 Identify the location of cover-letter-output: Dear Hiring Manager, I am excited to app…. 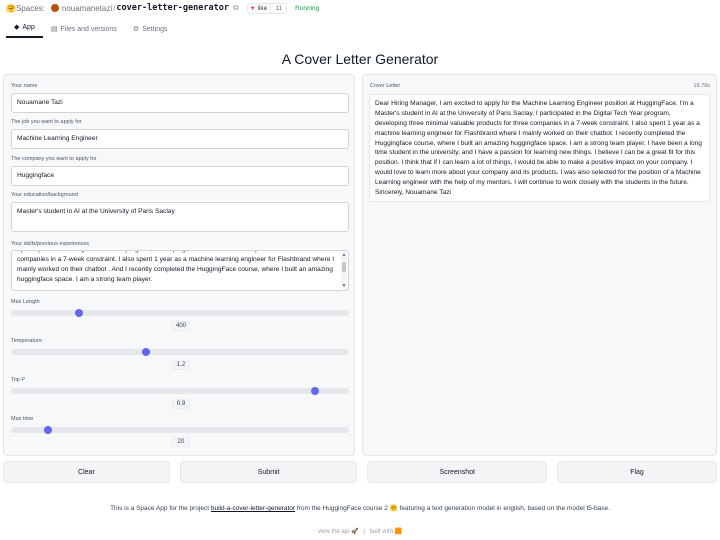
(539, 148).